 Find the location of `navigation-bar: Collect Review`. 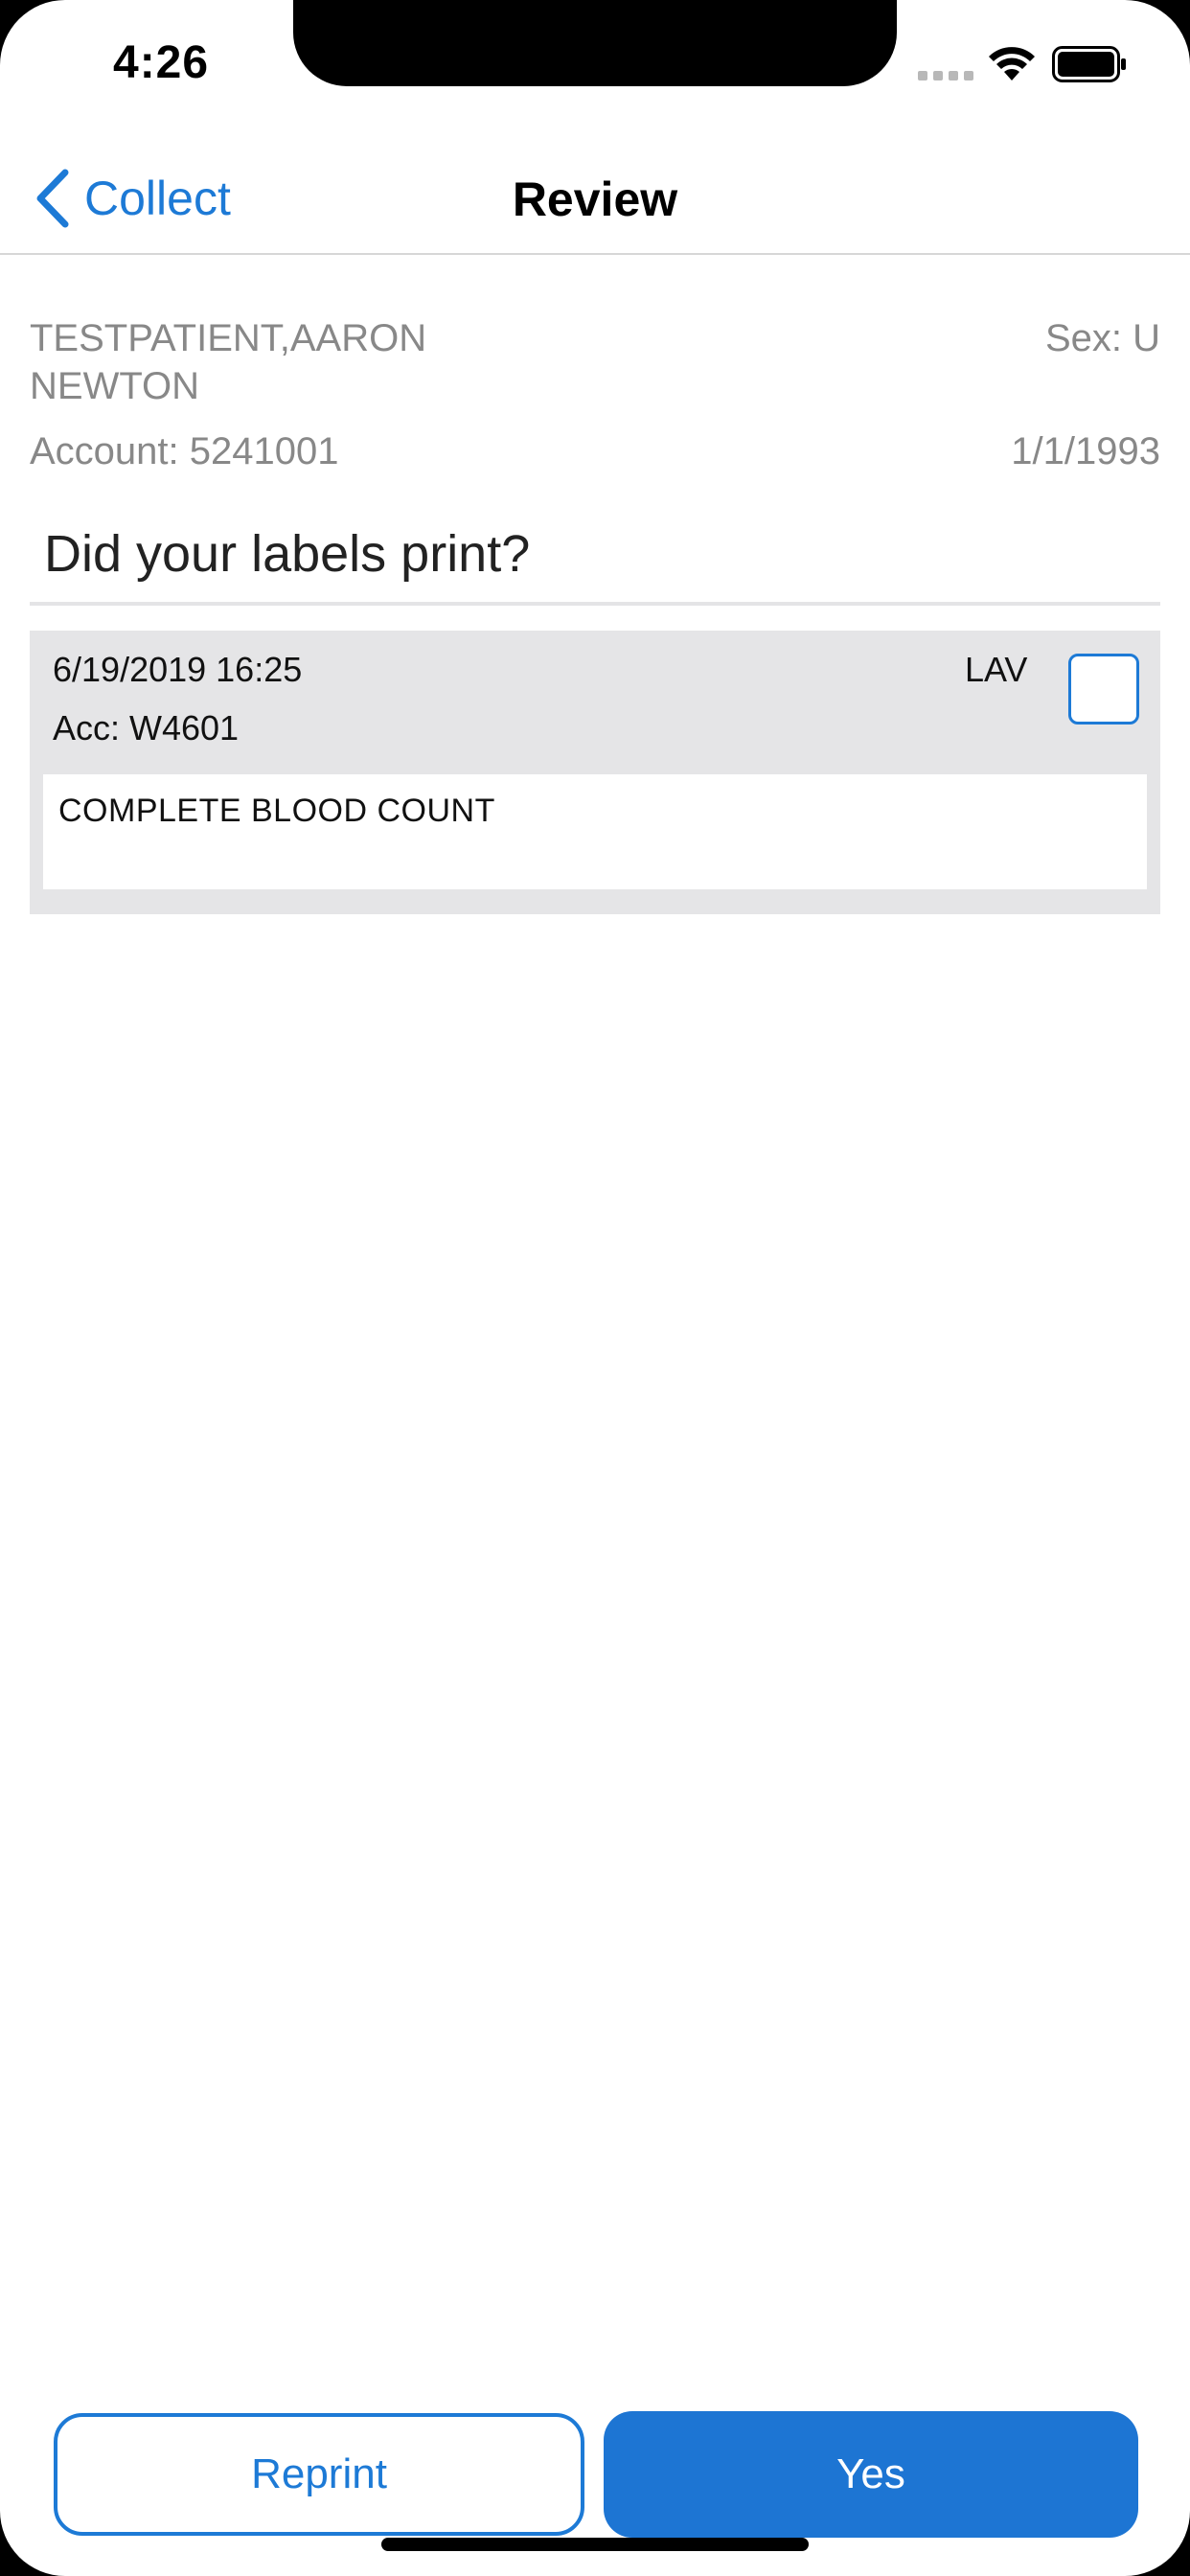

navigation-bar: Collect Review is located at coordinates (595, 199).